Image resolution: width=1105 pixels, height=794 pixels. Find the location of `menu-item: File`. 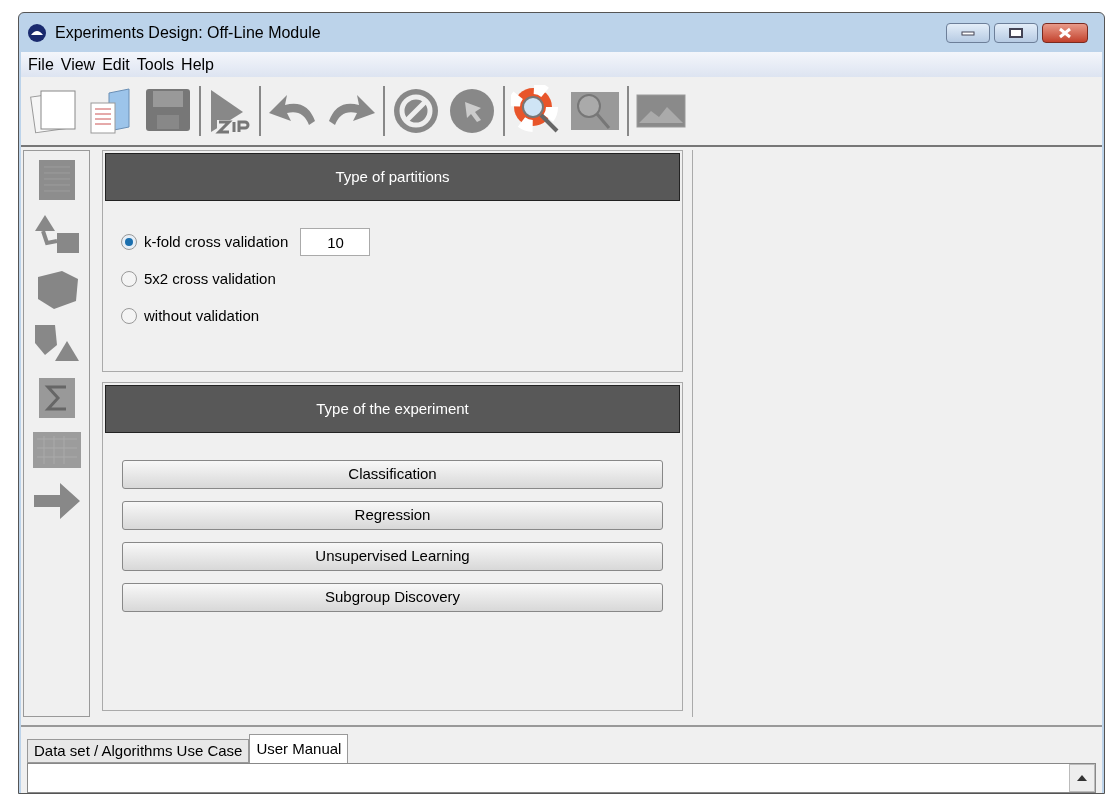

menu-item: File is located at coordinates (41, 64).